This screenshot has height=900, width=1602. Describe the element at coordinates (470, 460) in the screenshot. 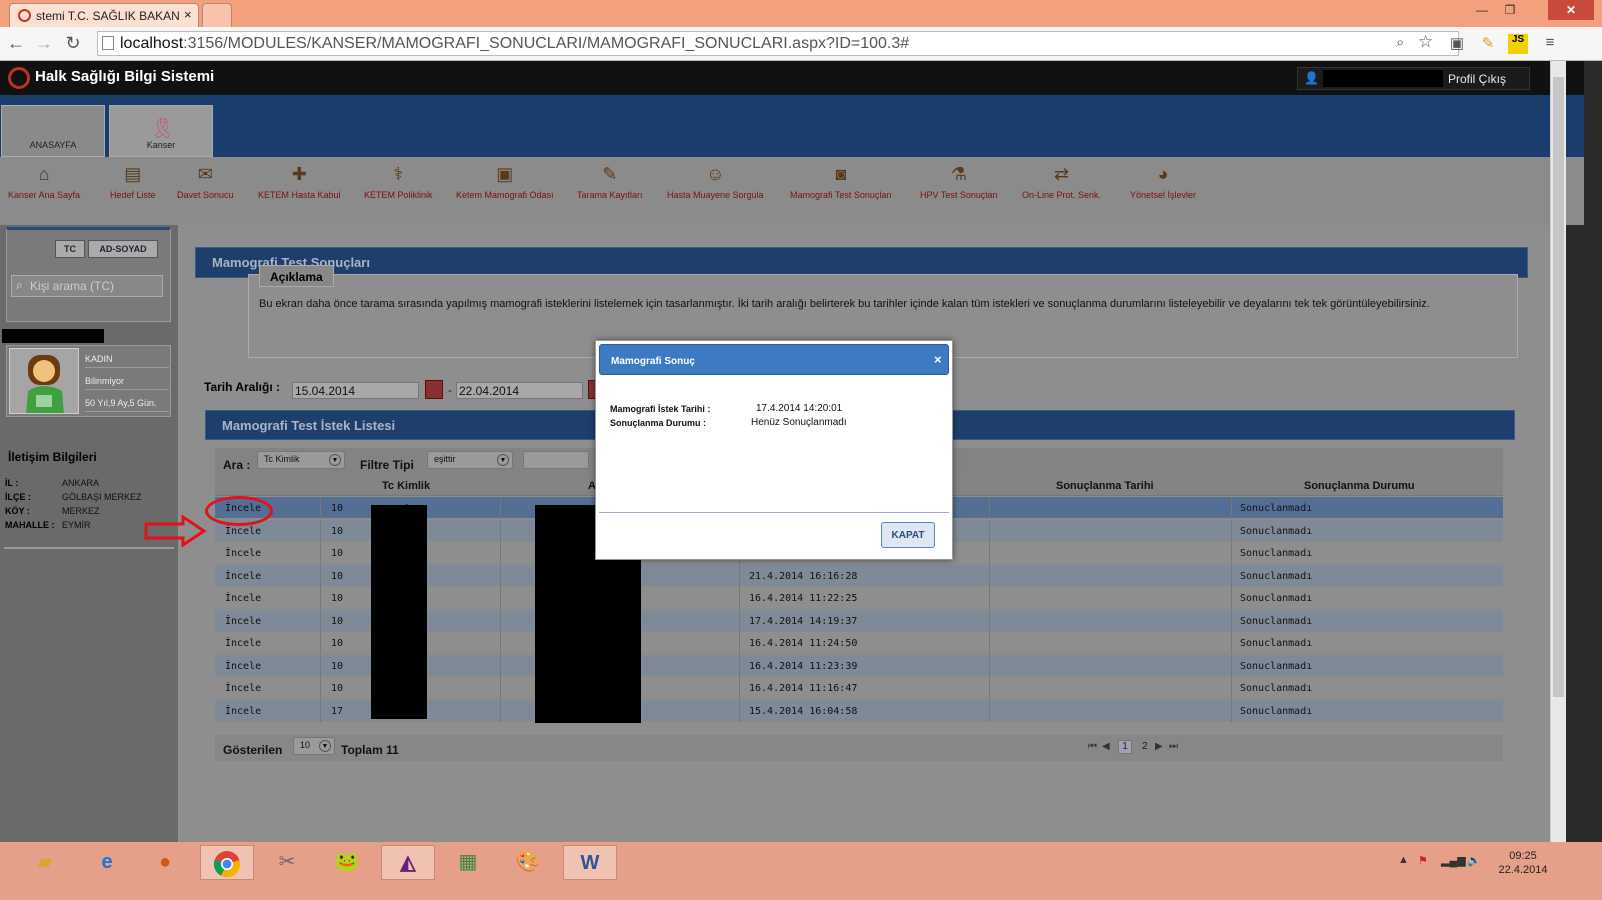

I see `filter-type-select: eşittir ▼` at that location.